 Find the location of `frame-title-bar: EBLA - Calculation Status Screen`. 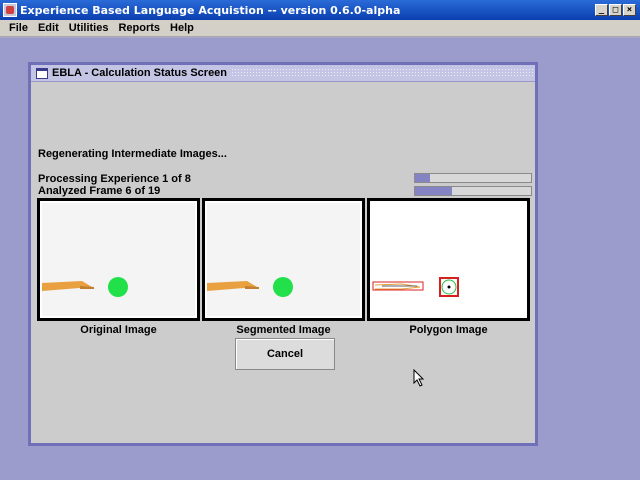

frame-title-bar: EBLA - Calculation Status Screen is located at coordinates (283, 73).